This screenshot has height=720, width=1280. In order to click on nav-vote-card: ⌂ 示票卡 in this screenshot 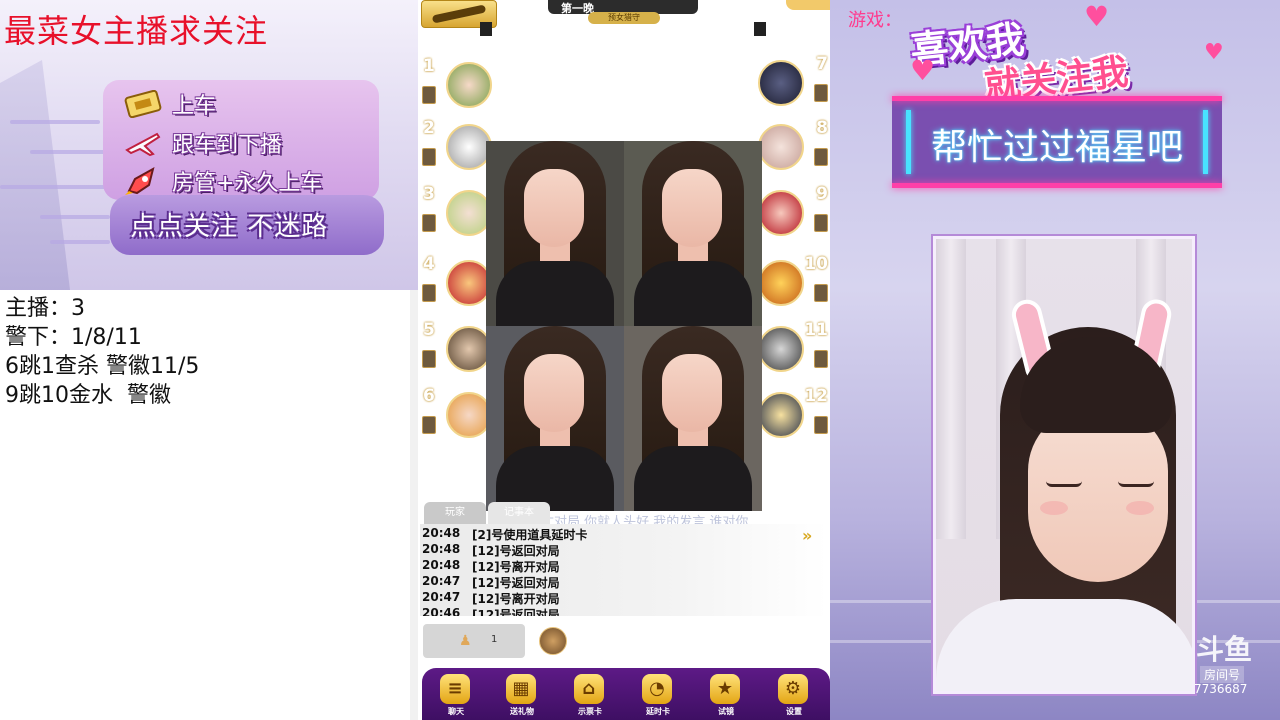, I will do `click(590, 694)`.